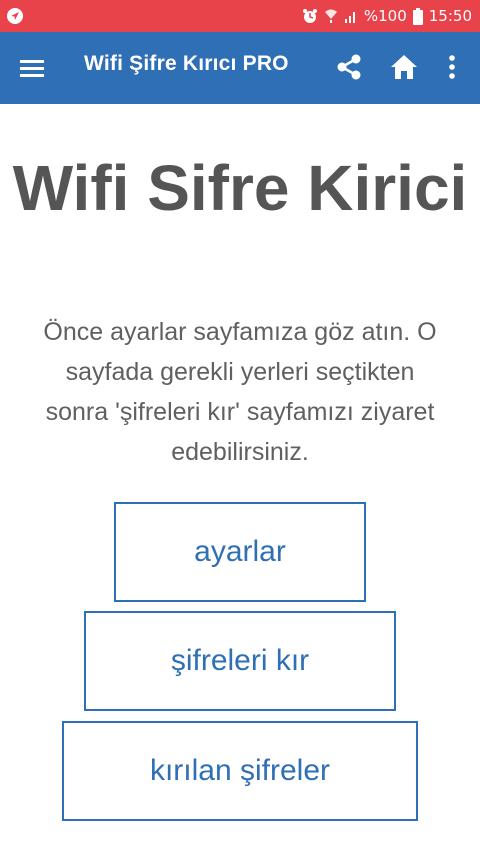 Image resolution: width=480 pixels, height=854 pixels. Describe the element at coordinates (450, 16) in the screenshot. I see `clock: 15:50` at that location.